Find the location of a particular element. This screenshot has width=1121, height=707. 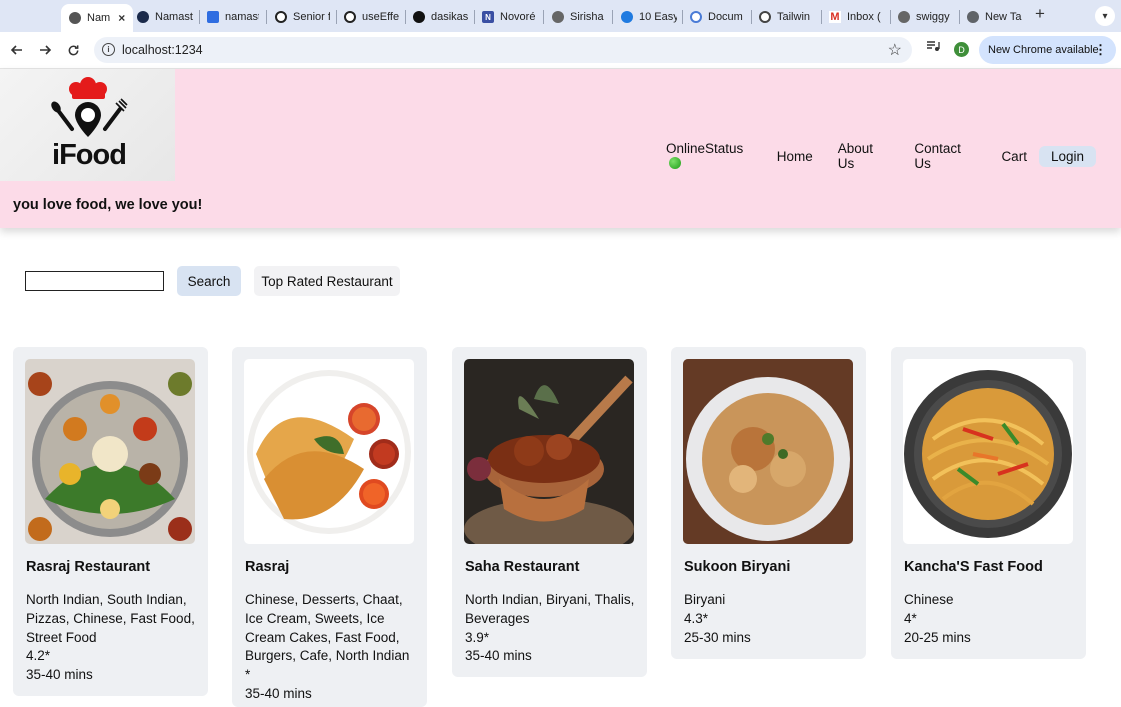

forward-arrow-icon is located at coordinates (45, 50).